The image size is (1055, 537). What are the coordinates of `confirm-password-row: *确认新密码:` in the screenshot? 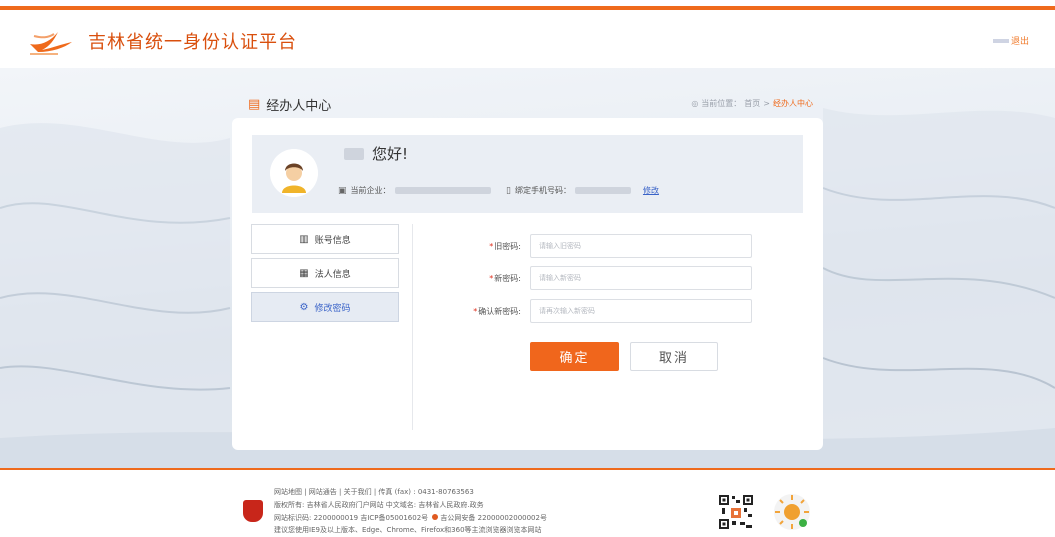 It's located at (591, 311).